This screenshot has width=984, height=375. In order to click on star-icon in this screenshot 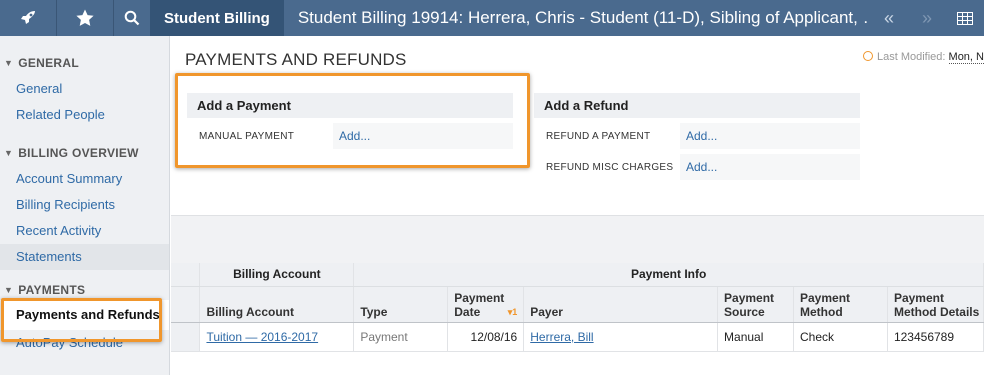, I will do `click(85, 18)`.